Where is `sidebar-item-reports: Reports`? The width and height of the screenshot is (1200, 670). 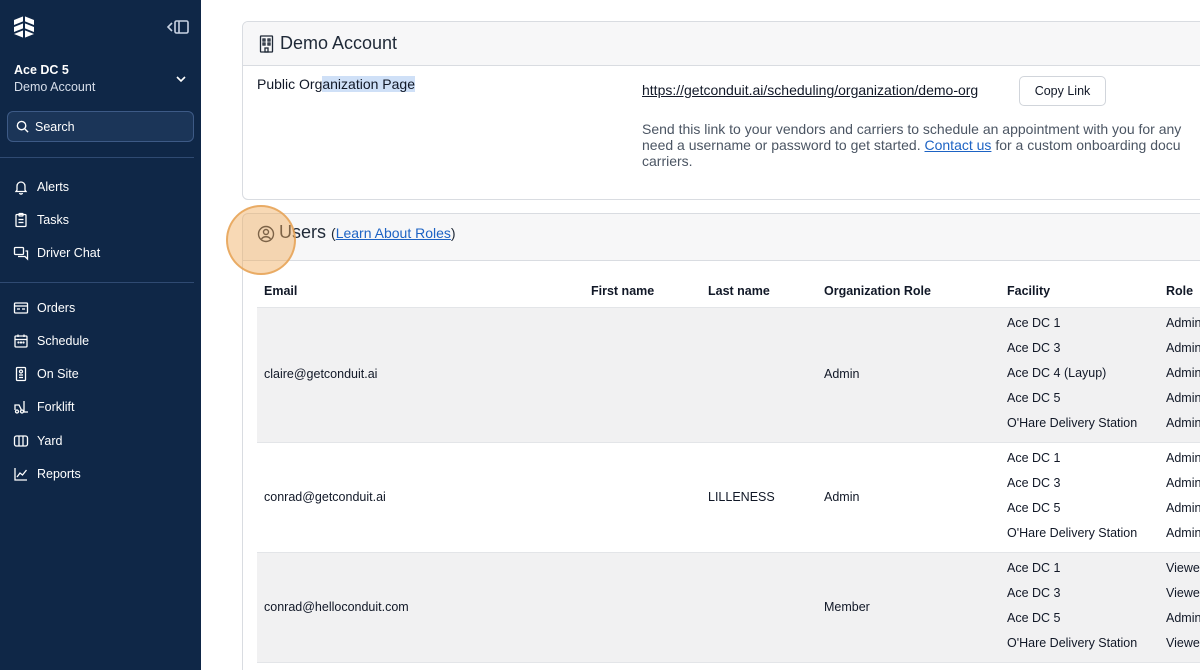 sidebar-item-reports: Reports is located at coordinates (47, 474).